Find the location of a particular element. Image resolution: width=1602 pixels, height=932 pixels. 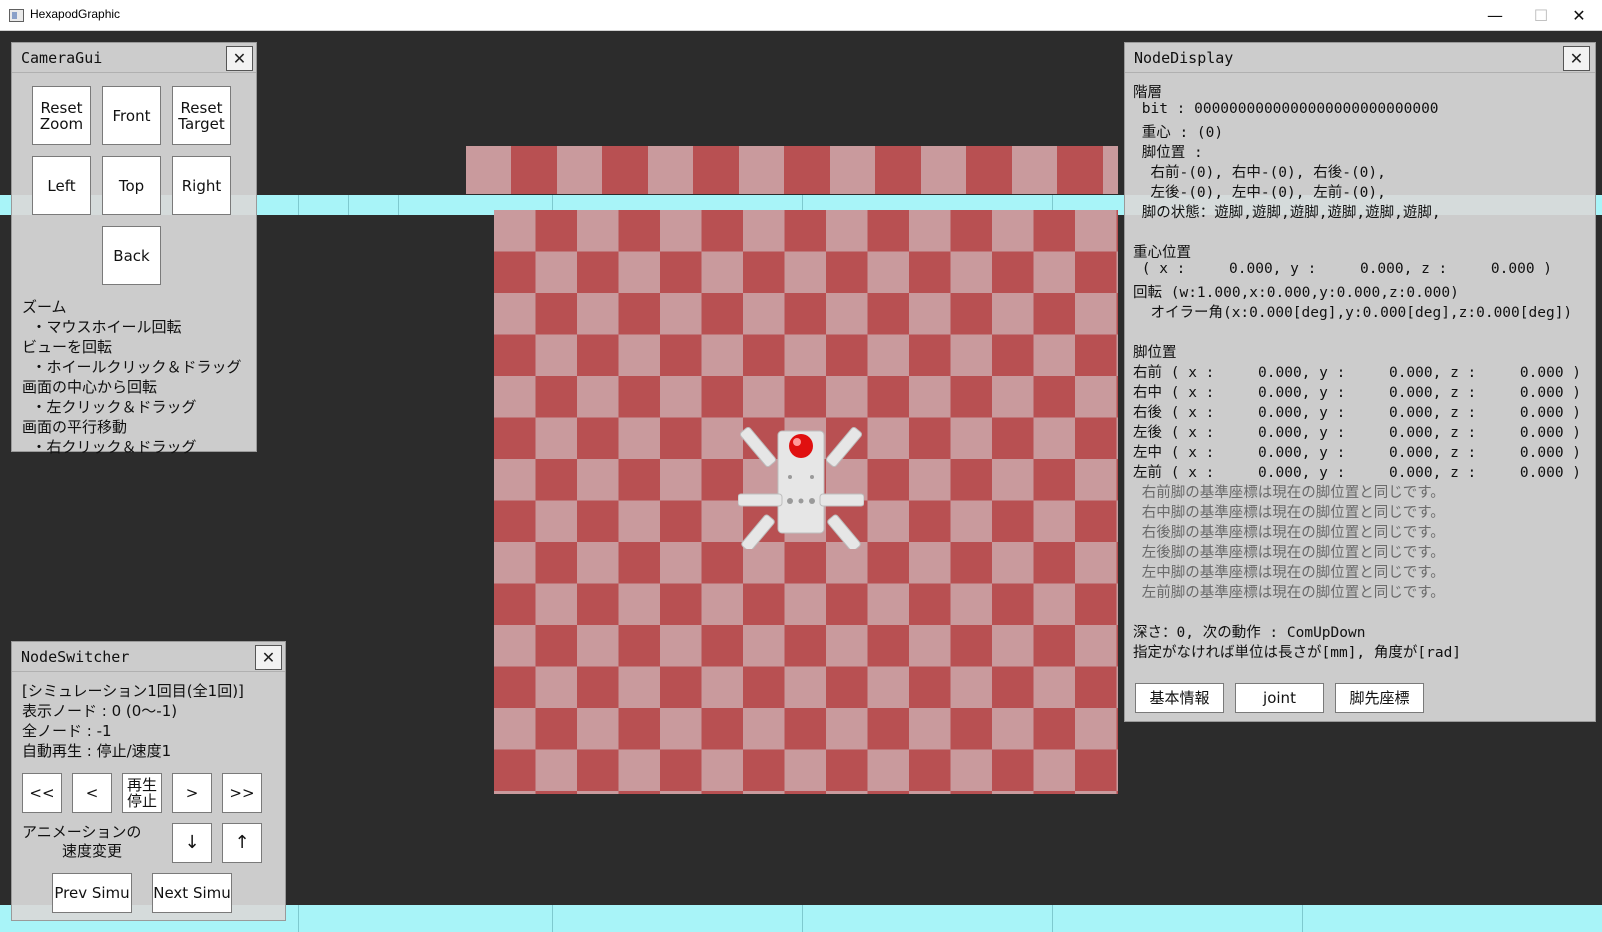

window-title: HexapodGraphic is located at coordinates (75, 14).